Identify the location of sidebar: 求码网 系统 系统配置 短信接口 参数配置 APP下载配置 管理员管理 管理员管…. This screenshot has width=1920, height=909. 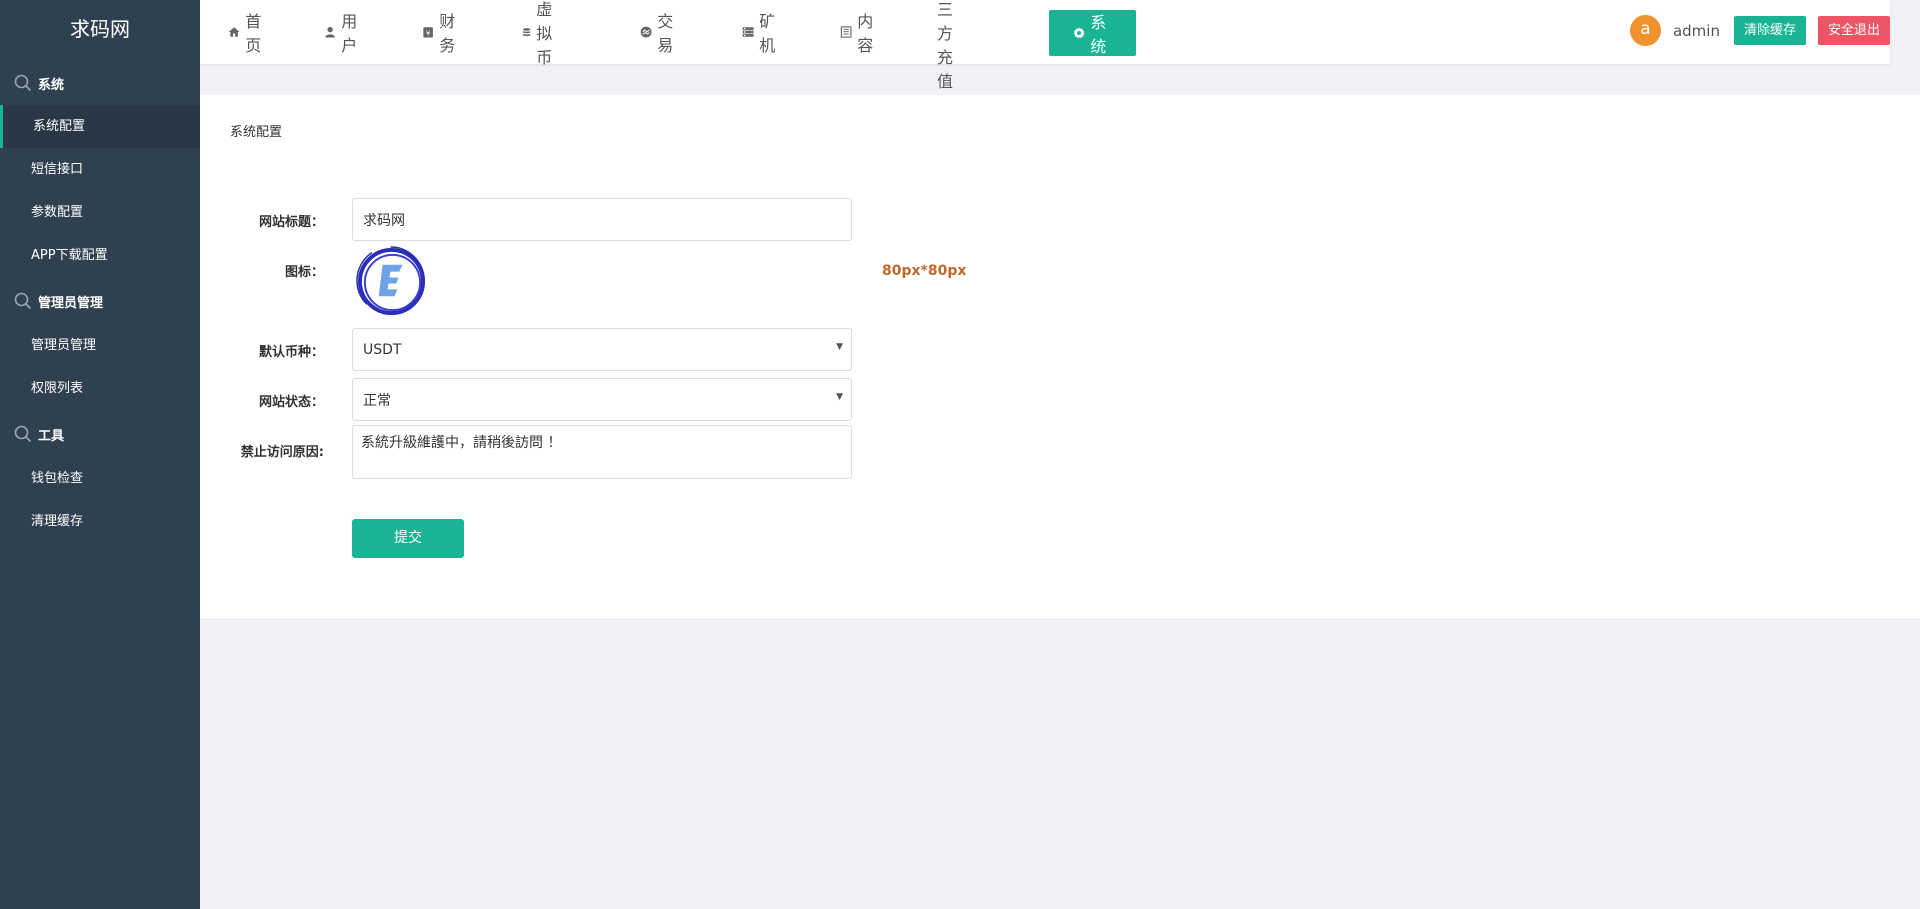
(100, 454).